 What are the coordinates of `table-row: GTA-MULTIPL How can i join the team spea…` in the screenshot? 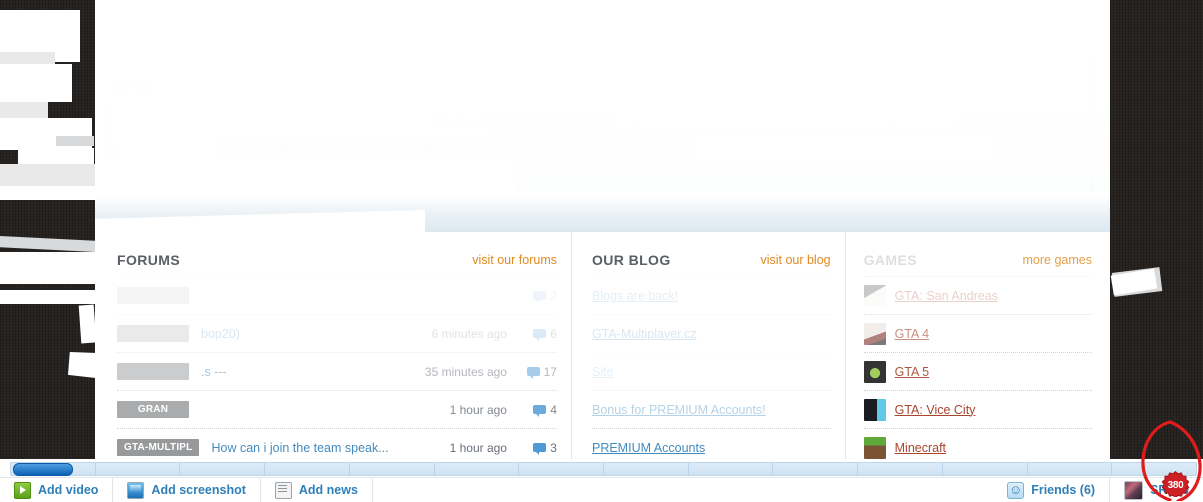 It's located at (337, 444).